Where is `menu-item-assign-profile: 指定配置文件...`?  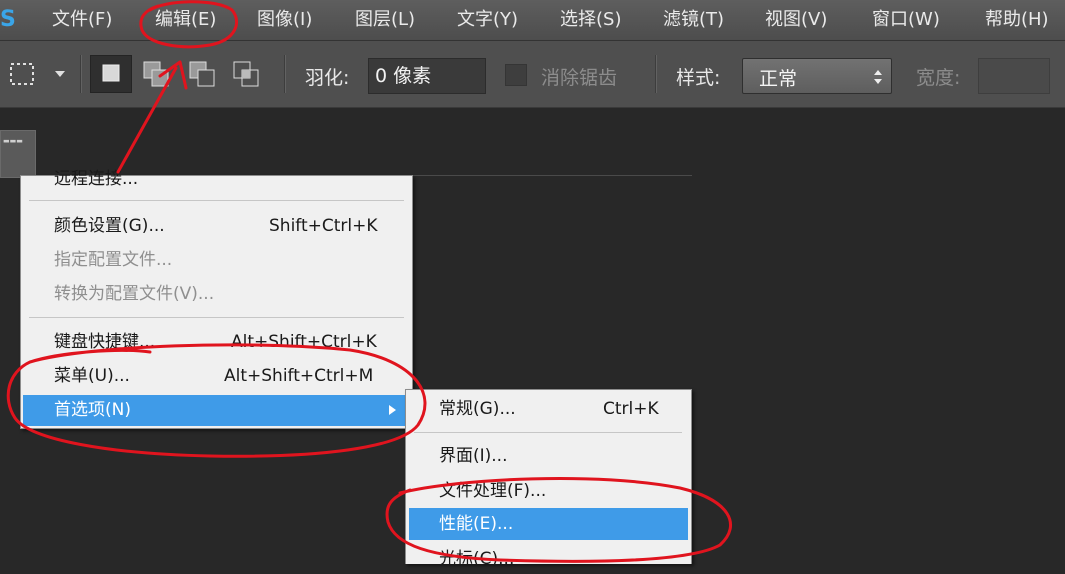
menu-item-assign-profile: 指定配置文件... is located at coordinates (113, 260).